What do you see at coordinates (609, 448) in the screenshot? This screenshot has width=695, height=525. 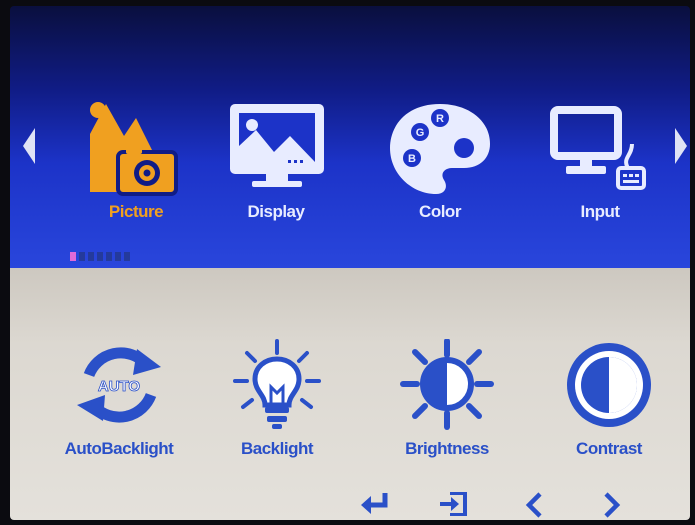 I see `submenu-label: Contrast` at bounding box center [609, 448].